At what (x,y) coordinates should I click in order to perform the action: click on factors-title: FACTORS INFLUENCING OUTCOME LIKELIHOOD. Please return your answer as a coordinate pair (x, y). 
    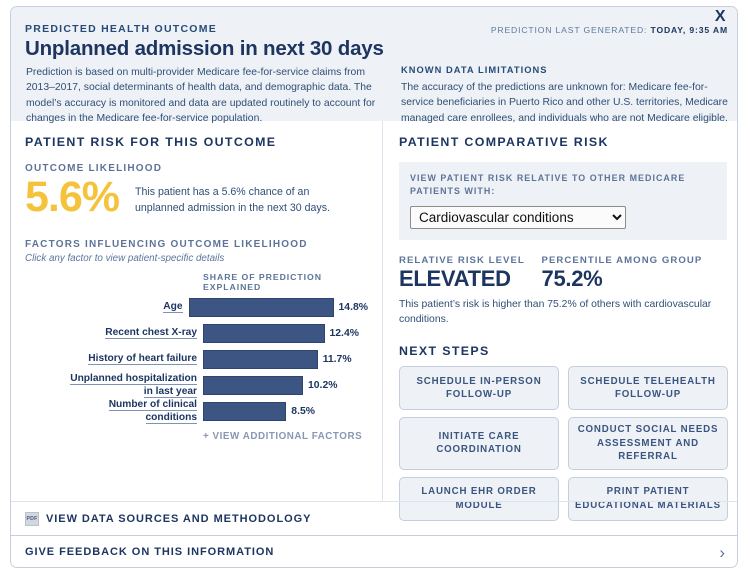
    Looking at the image, I should click on (166, 244).